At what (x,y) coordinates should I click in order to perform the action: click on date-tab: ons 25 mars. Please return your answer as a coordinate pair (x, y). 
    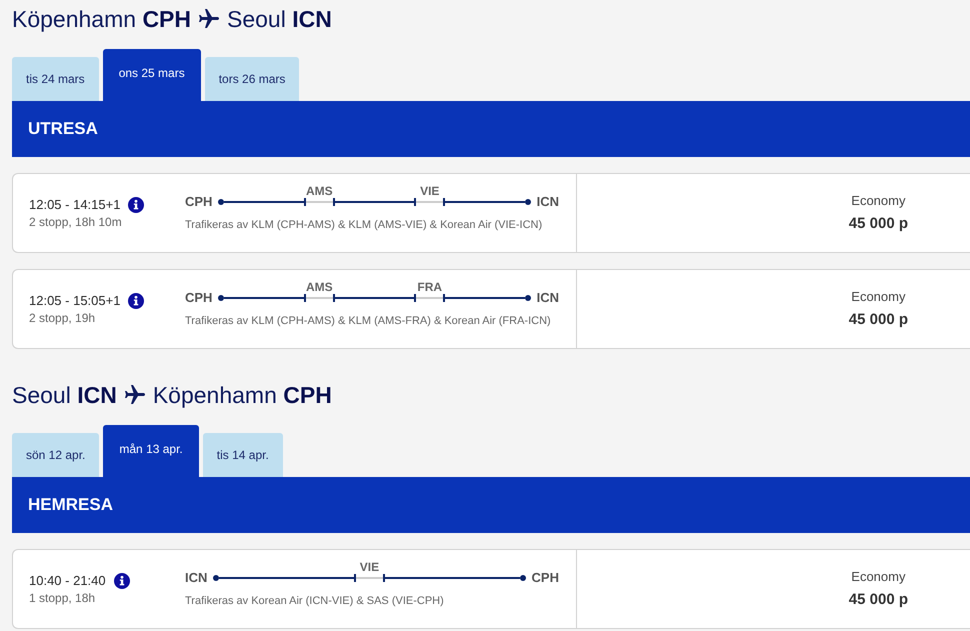
    Looking at the image, I should click on (151, 75).